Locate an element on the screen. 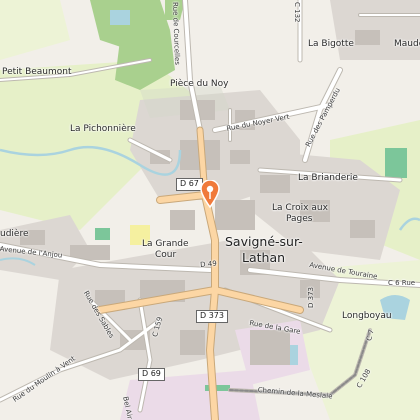 This screenshot has width=420, height=420. place-label-la-pichonniere: La Pichonnière is located at coordinates (103, 129).